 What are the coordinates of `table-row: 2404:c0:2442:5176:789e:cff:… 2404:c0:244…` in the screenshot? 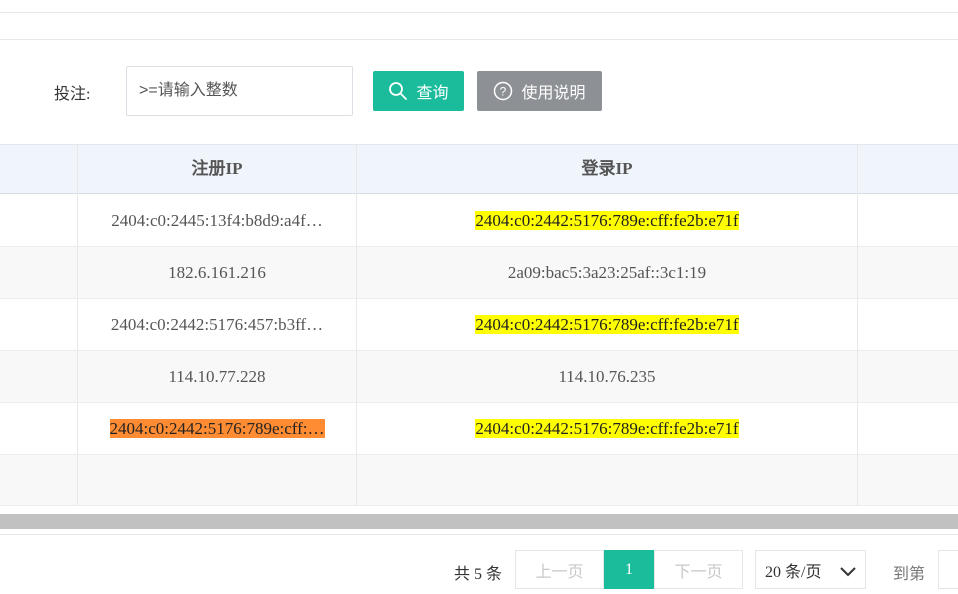 It's located at (479, 429).